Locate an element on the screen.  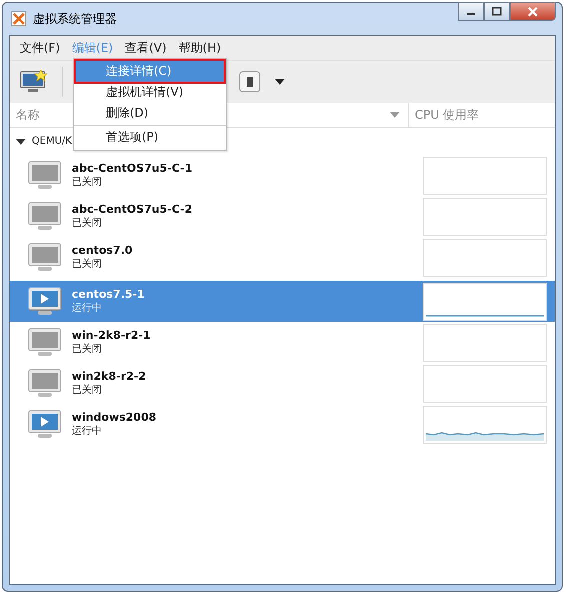
expander-icon is located at coordinates (21, 142).